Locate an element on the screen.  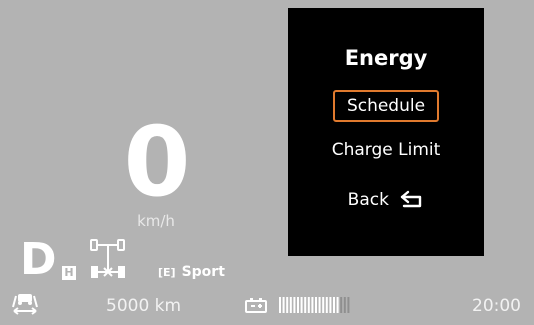
drive-profile: [E] Sport is located at coordinates (191, 272).